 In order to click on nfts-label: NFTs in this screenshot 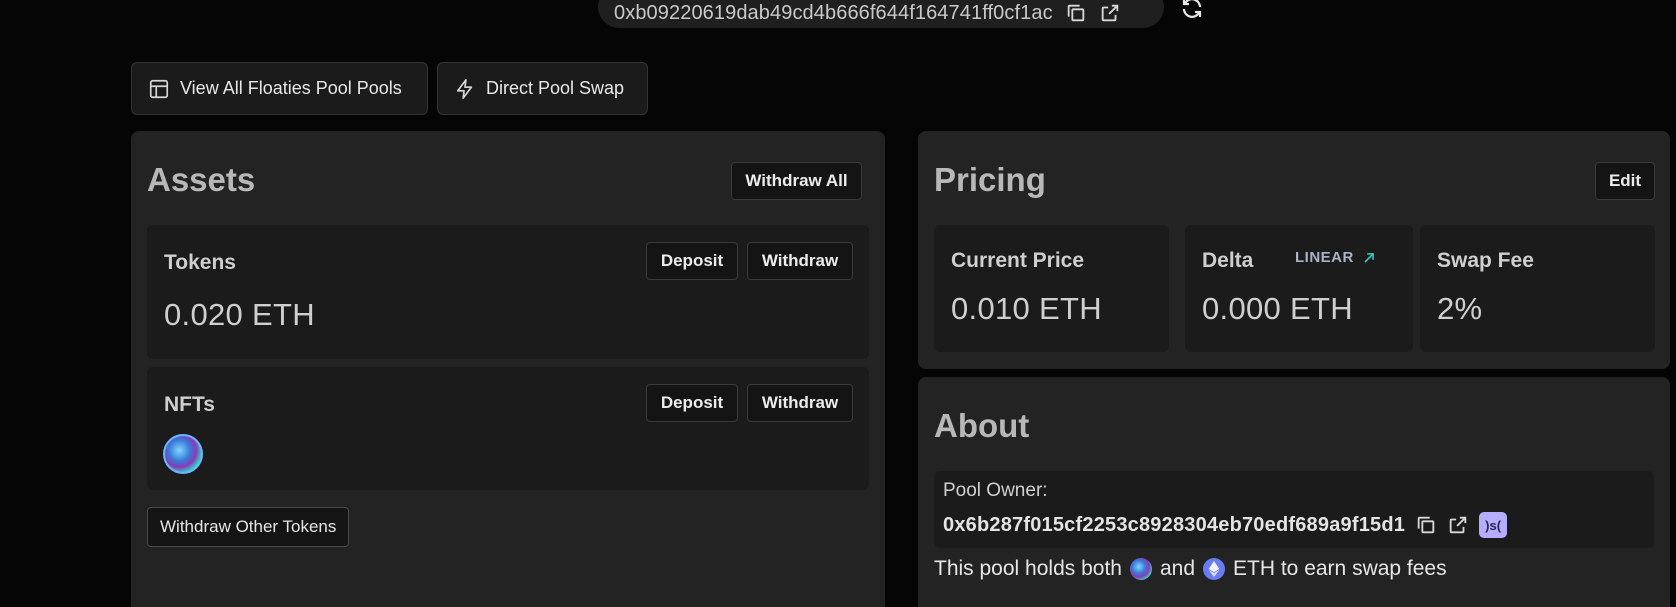, I will do `click(189, 404)`.